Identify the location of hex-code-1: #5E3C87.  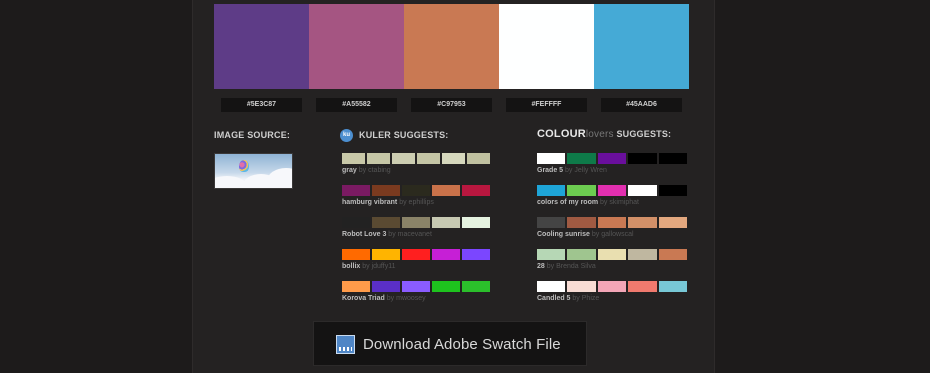
(261, 105).